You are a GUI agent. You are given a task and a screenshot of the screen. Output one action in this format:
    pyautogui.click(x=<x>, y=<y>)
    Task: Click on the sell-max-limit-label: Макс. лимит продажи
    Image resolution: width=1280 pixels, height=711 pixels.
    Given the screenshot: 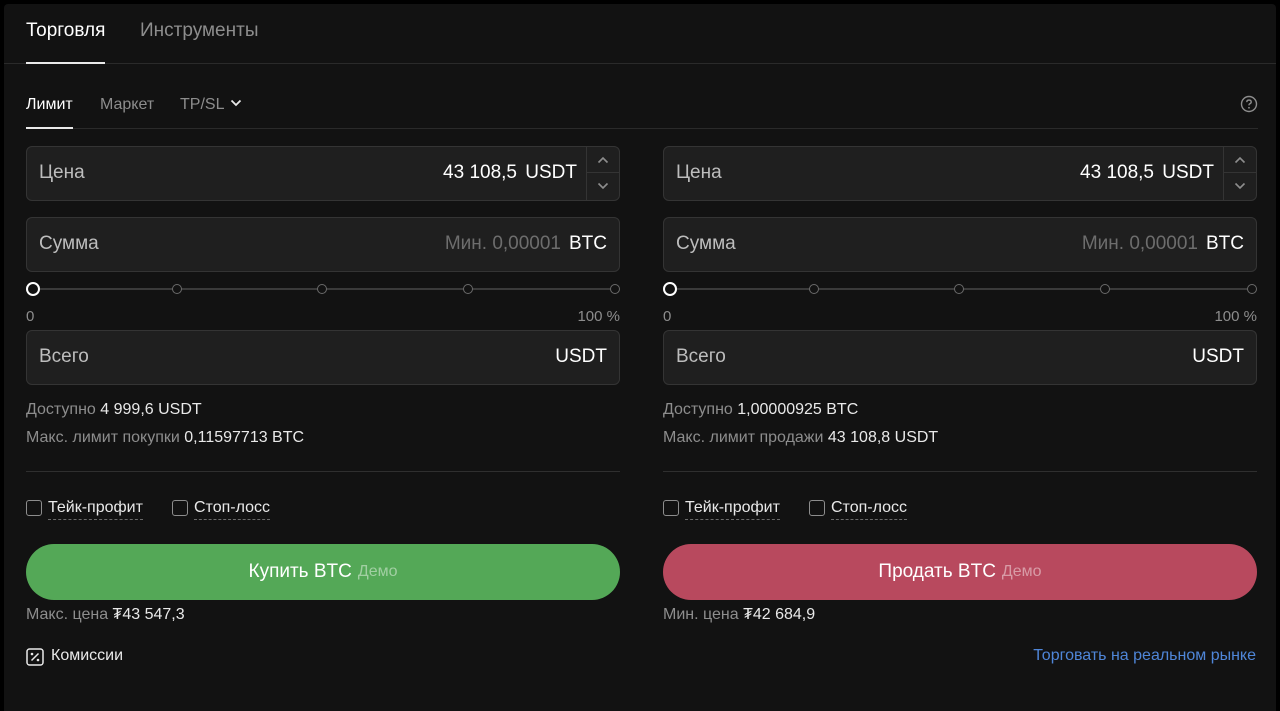 What is the action you would take?
    pyautogui.click(x=743, y=437)
    